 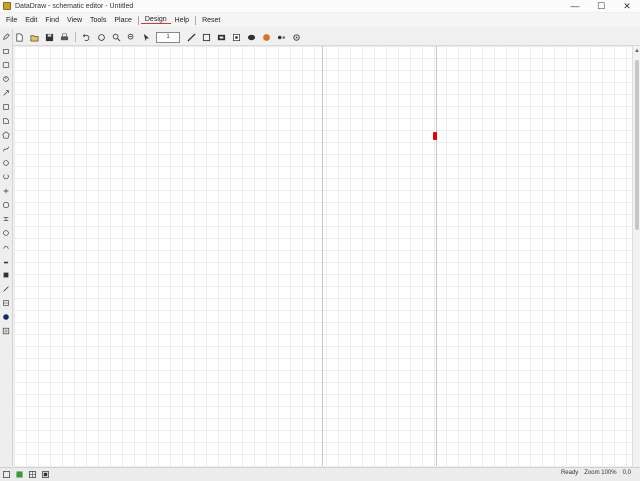 What do you see at coordinates (6, 191) in the screenshot?
I see `bus-icon` at bounding box center [6, 191].